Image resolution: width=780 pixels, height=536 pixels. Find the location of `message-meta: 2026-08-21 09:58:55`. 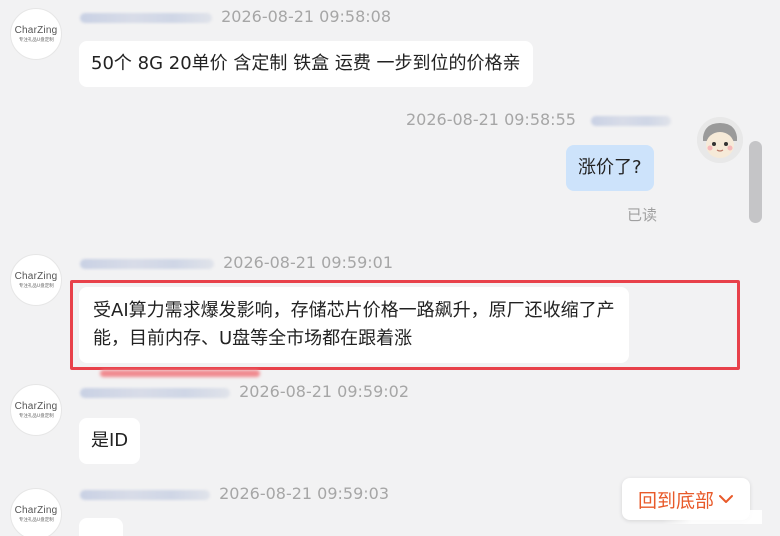

message-meta: 2026-08-21 09:58:55 is located at coordinates (540, 119).